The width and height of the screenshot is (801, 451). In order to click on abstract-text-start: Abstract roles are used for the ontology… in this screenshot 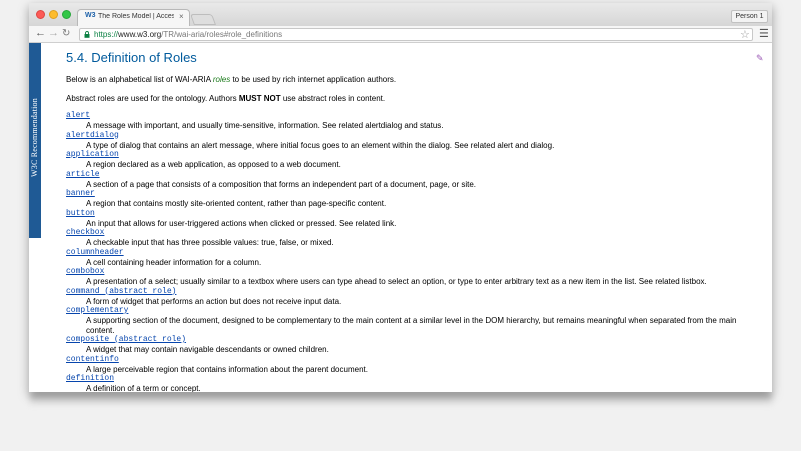, I will do `click(152, 98)`.